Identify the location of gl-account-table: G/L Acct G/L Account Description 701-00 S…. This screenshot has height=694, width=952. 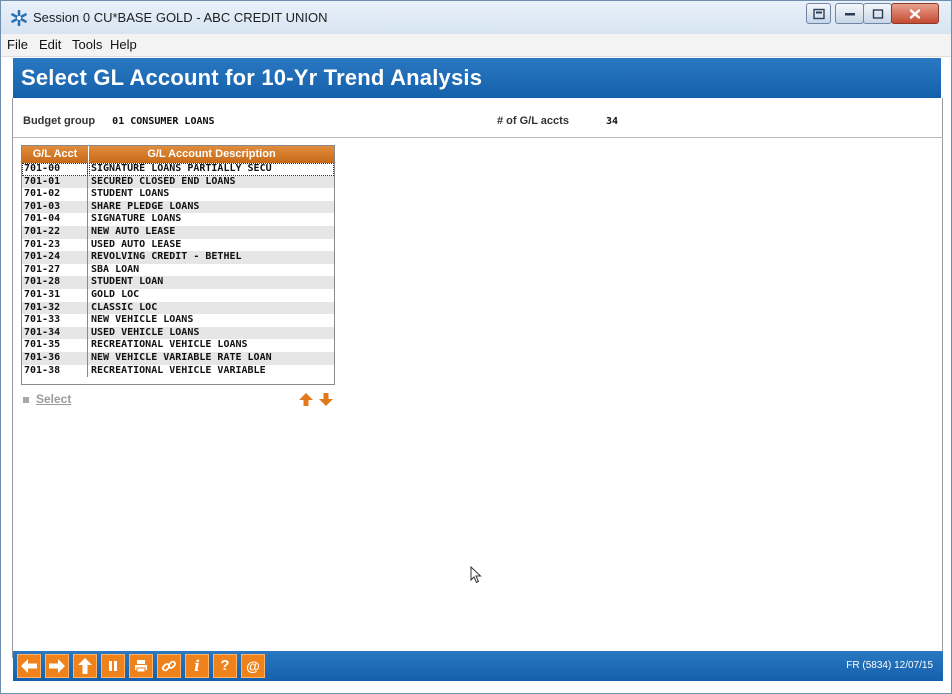
(178, 265).